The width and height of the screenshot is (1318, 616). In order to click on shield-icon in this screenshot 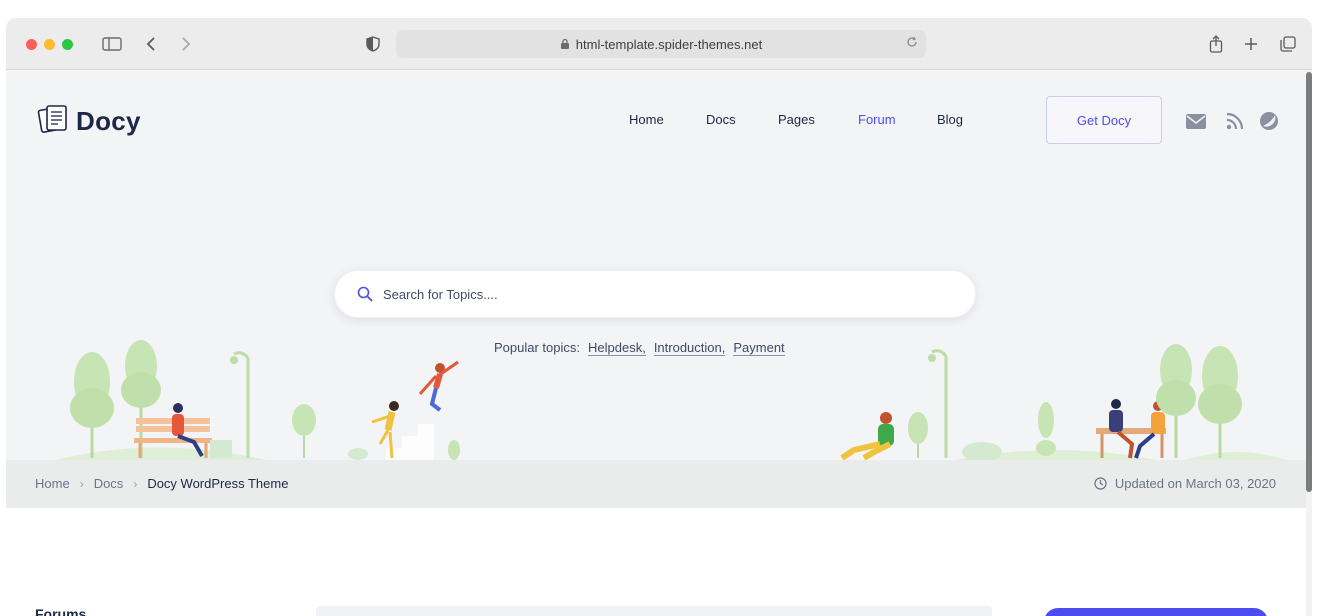, I will do `click(373, 44)`.